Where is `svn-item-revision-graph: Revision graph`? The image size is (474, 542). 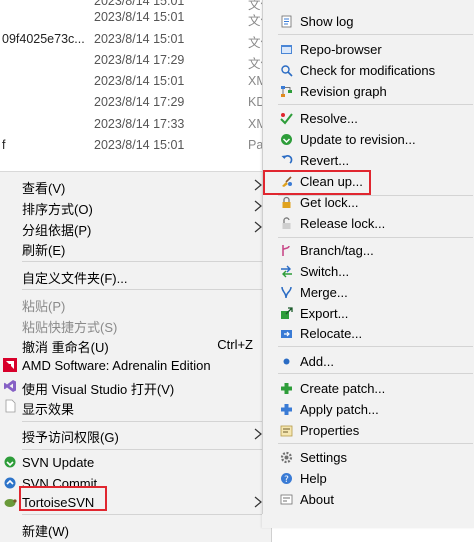 svn-item-revision-graph: Revision graph is located at coordinates (368, 91).